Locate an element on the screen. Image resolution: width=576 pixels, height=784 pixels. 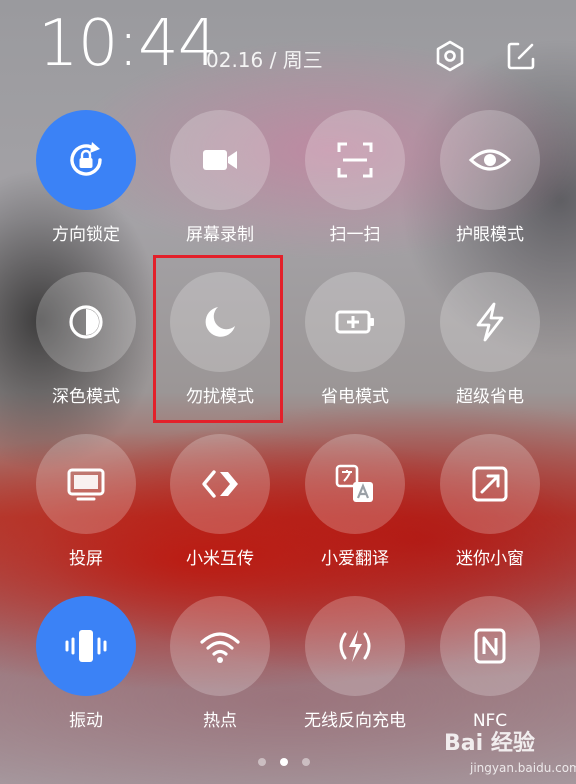
nfc-icon is located at coordinates (490, 646).